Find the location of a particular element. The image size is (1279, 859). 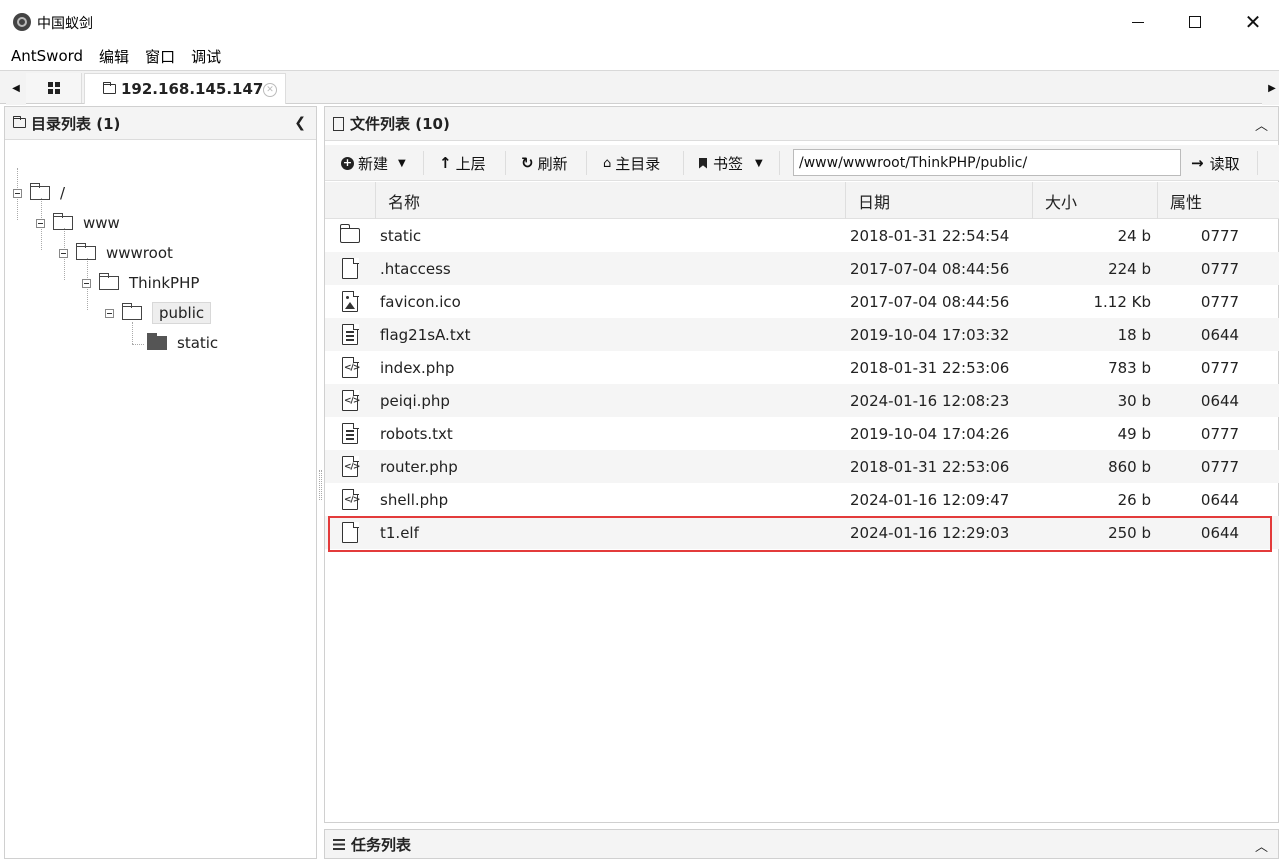

refresh-icon: ↻ is located at coordinates (527, 163).